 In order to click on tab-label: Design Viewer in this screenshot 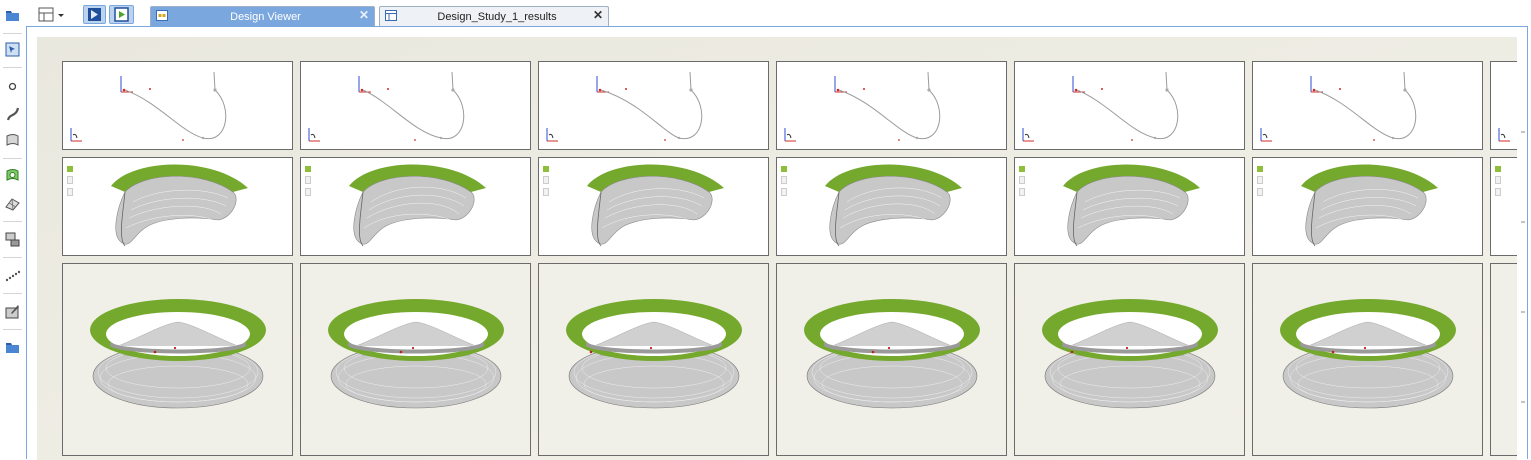, I will do `click(265, 16)`.